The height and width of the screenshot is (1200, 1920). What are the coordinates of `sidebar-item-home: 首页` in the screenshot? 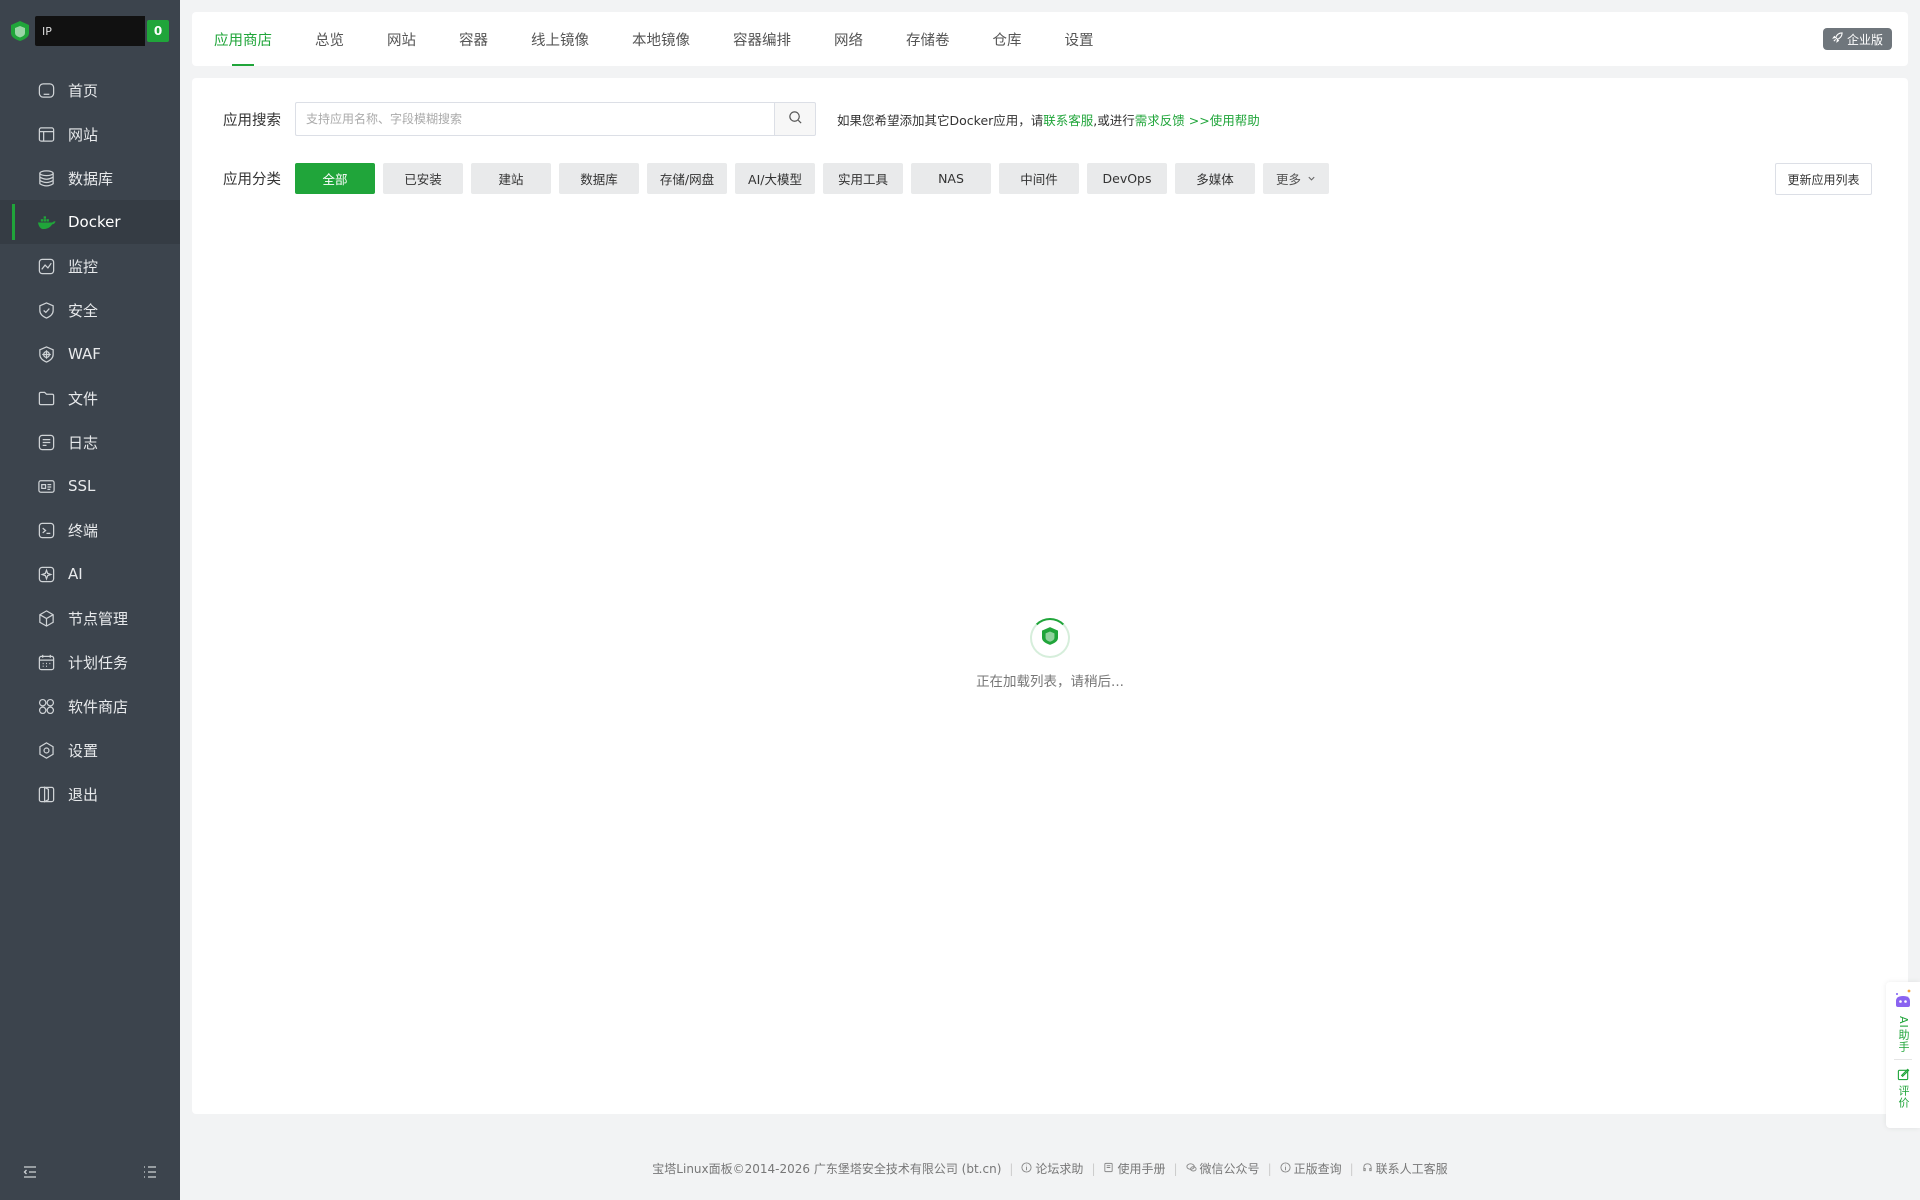 It's located at (90, 90).